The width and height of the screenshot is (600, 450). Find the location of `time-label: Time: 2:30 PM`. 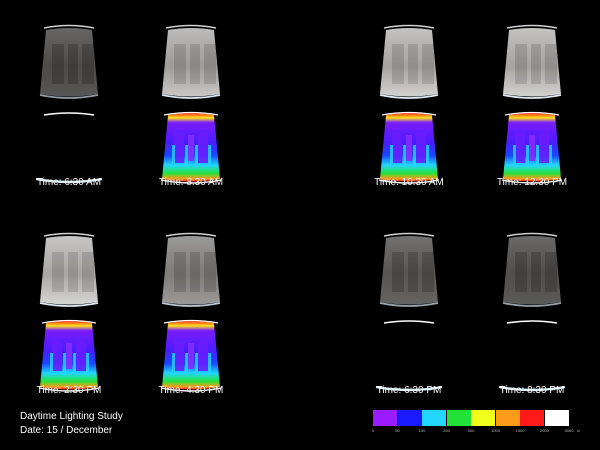

time-label: Time: 2:30 PM is located at coordinates (69, 390).